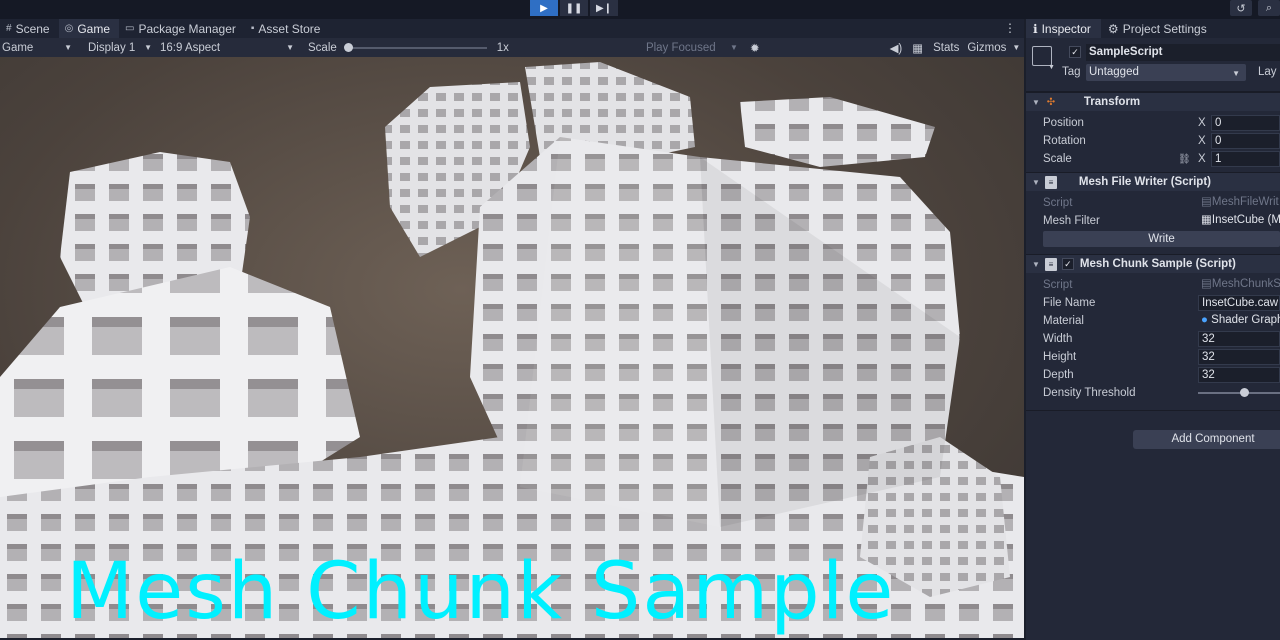  Describe the element at coordinates (1239, 339) in the screenshot. I see `width-field: 32` at that location.